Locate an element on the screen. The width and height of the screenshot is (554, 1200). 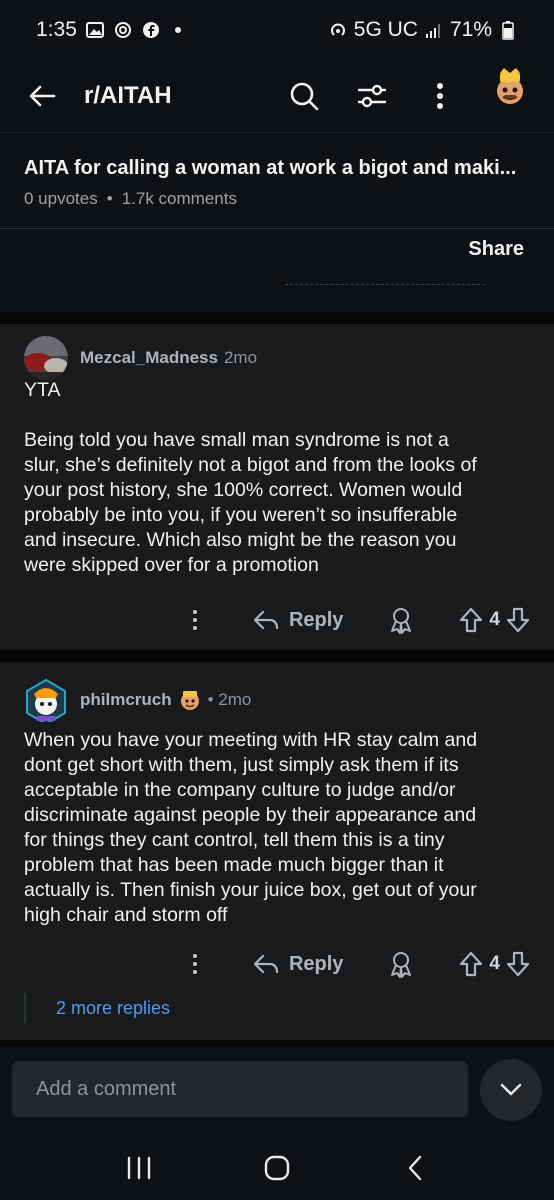
top-app-bar: r/AITAH is located at coordinates (277, 96).